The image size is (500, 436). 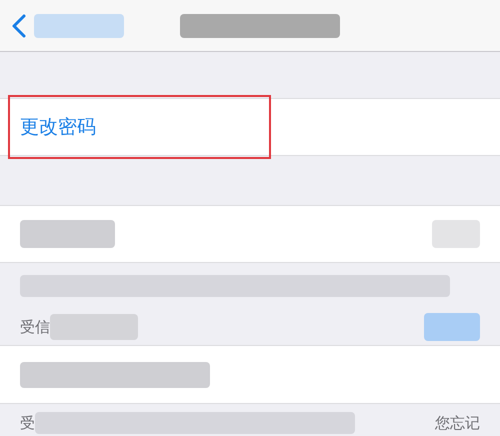 What do you see at coordinates (58, 127) in the screenshot?
I see `change-password-link: 更改密码` at bounding box center [58, 127].